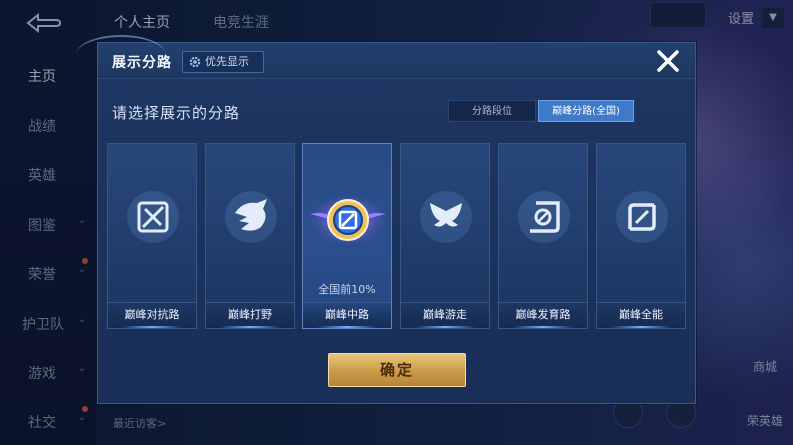 The image size is (793, 445). I want to click on confirm-button: 确定, so click(397, 370).